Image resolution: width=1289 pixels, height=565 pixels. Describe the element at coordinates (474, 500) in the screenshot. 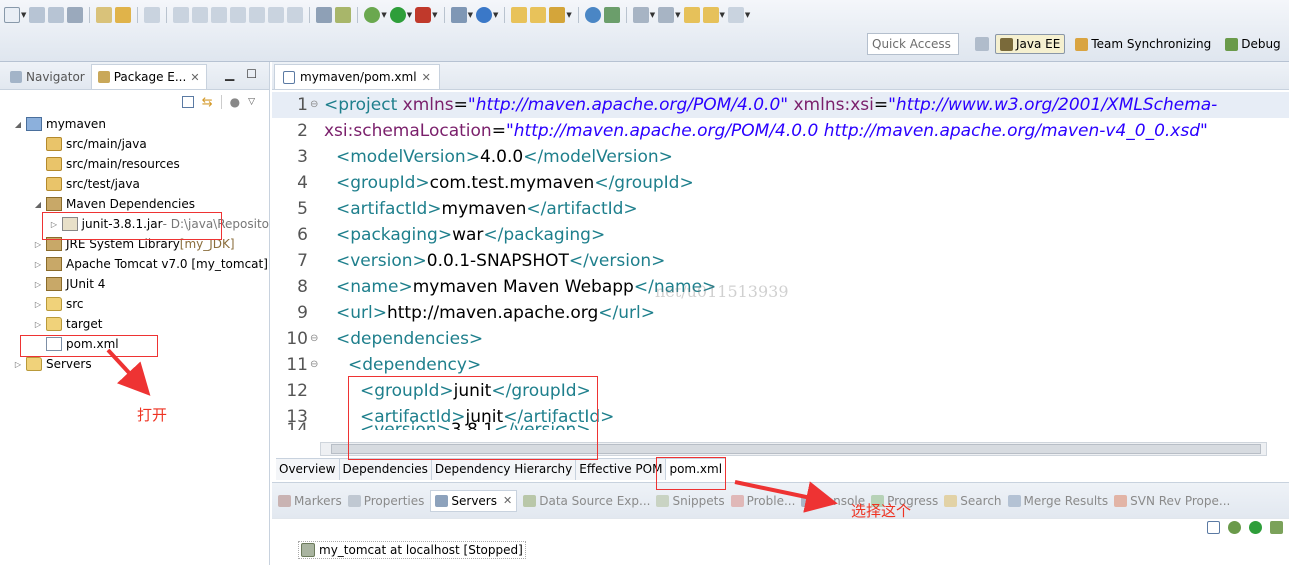

I see `tab-servers: Servers ✕` at that location.